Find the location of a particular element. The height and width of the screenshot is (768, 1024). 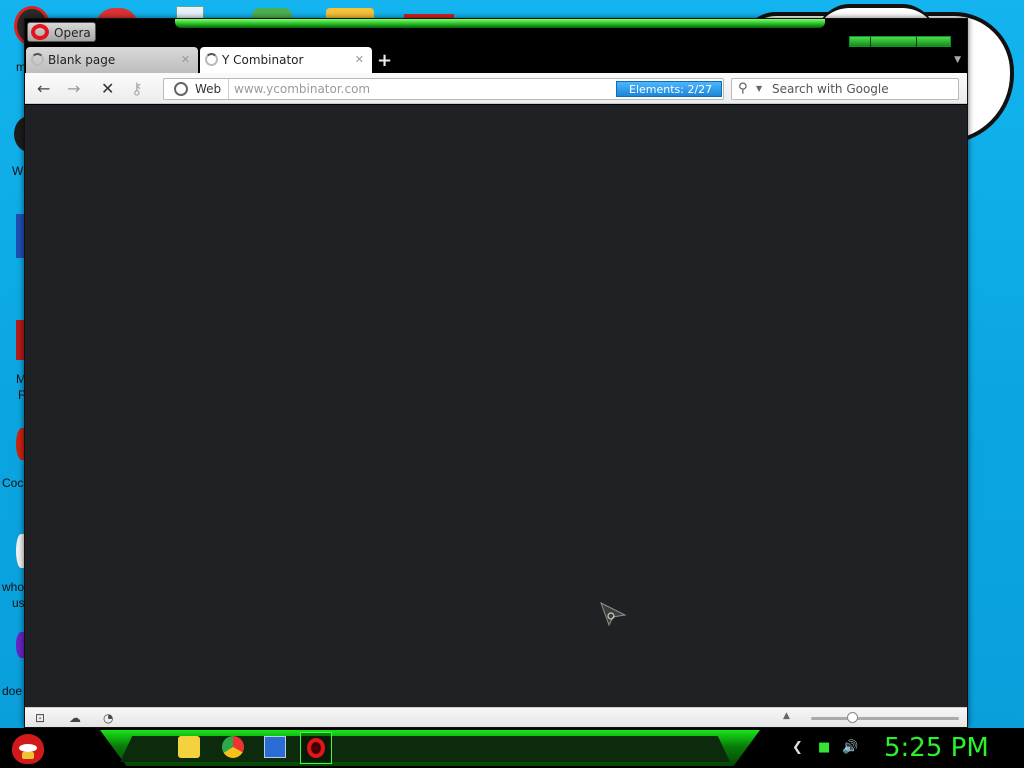

taskbar: ❮ ■ 🔊 5:25 PM is located at coordinates (512, 748).